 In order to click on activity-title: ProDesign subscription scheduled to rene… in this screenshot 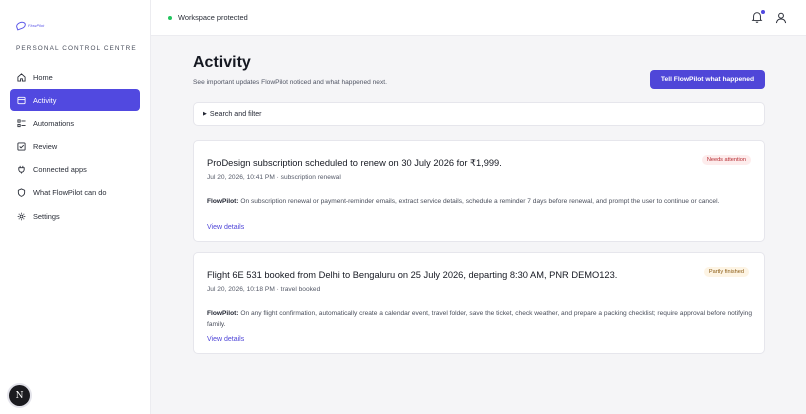, I will do `click(354, 163)`.